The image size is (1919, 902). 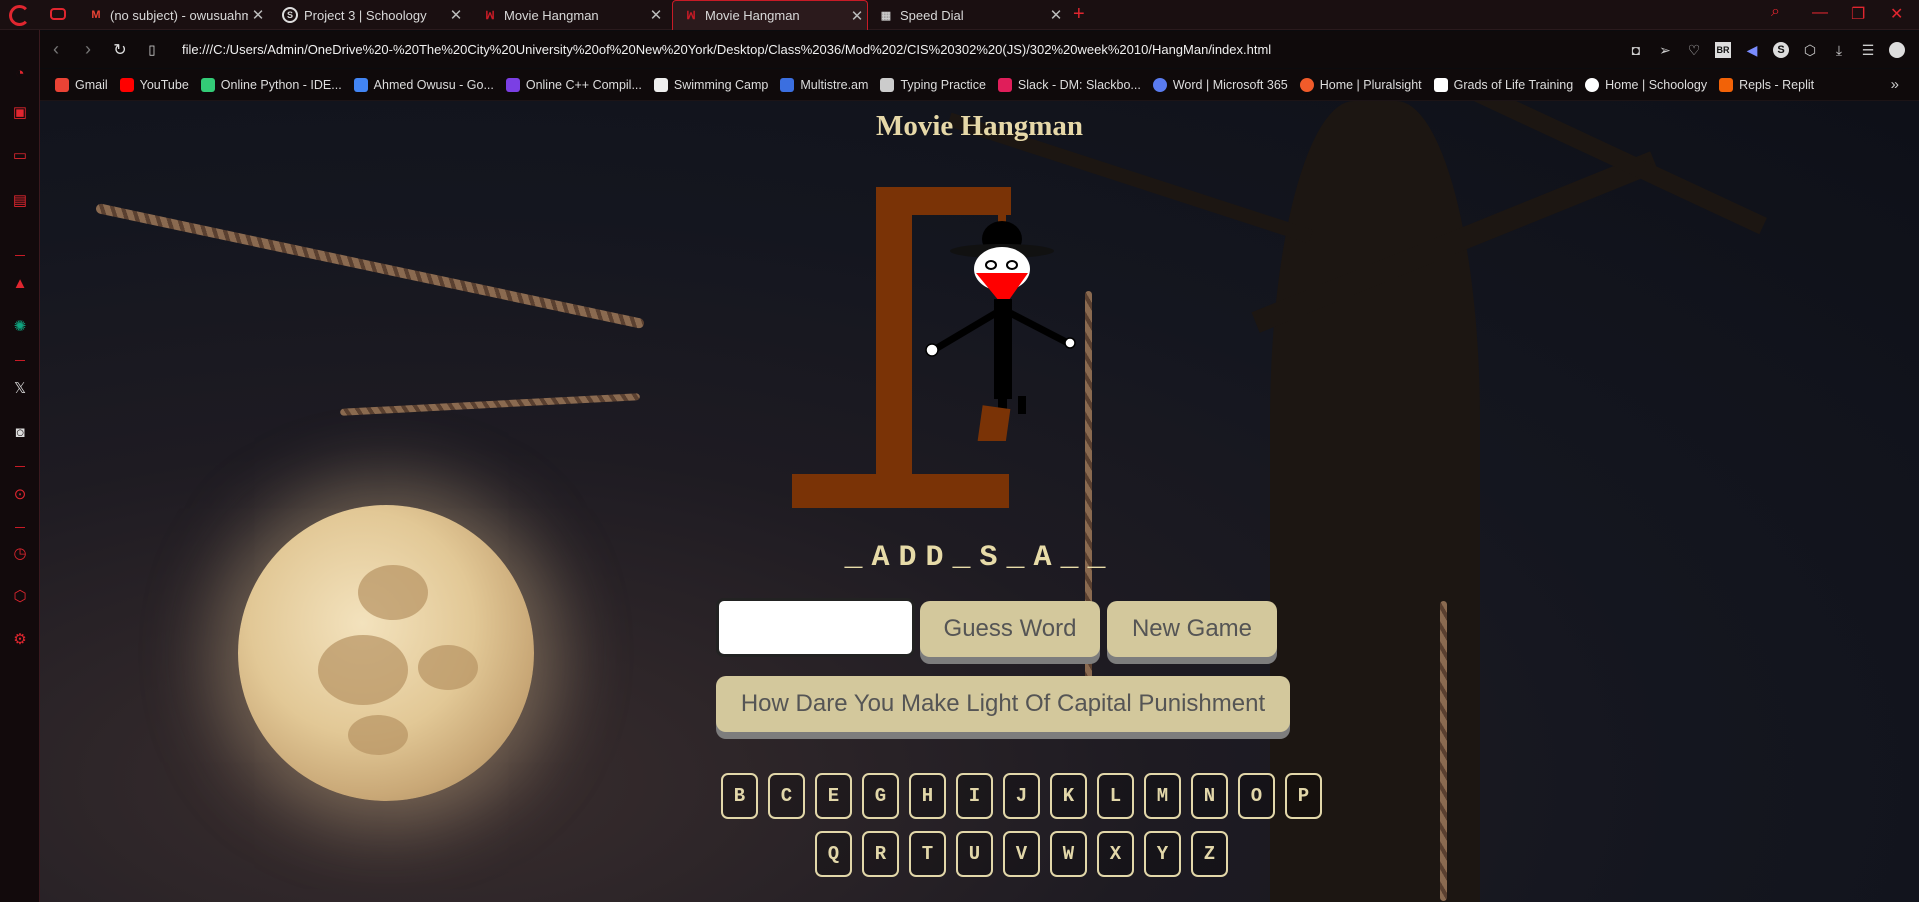 What do you see at coordinates (974, 854) in the screenshot?
I see `letter-key-u: U` at bounding box center [974, 854].